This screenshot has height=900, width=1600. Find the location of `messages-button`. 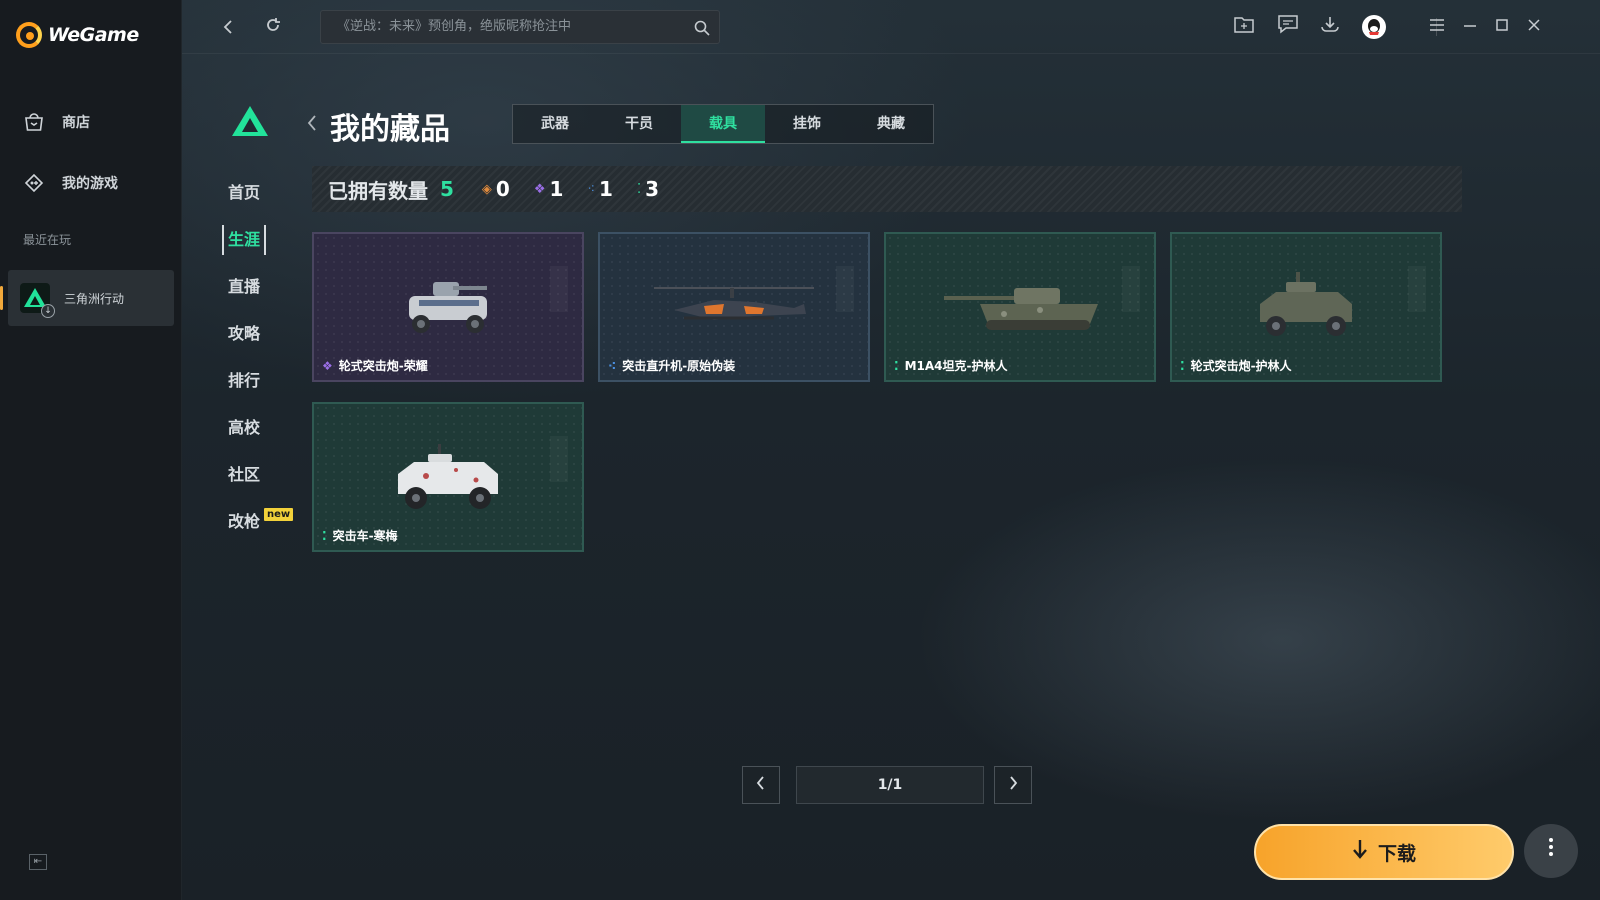

messages-button is located at coordinates (1288, 27).